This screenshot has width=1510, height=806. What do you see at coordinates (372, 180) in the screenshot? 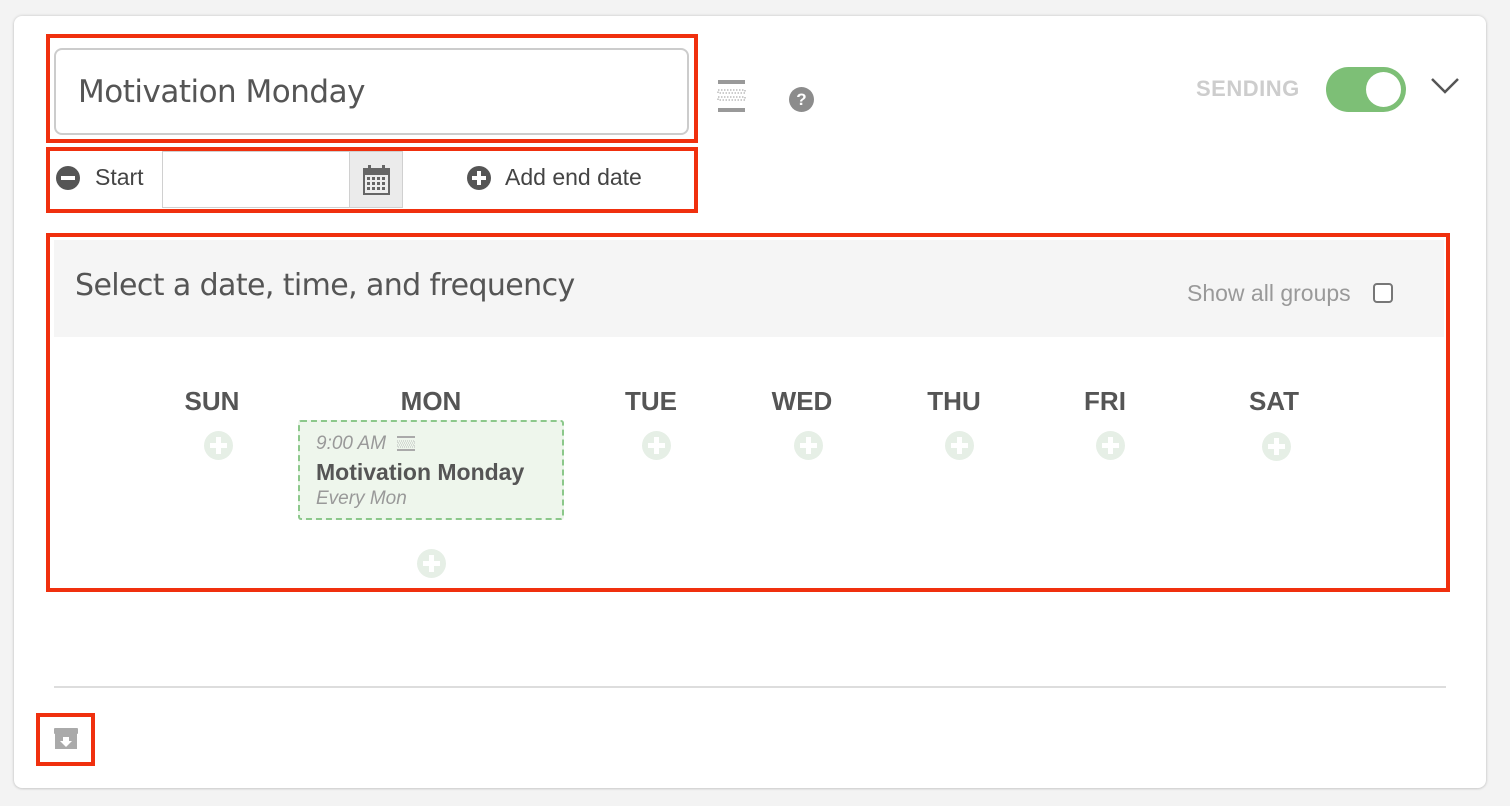
I see `highlight-date-range` at bounding box center [372, 180].